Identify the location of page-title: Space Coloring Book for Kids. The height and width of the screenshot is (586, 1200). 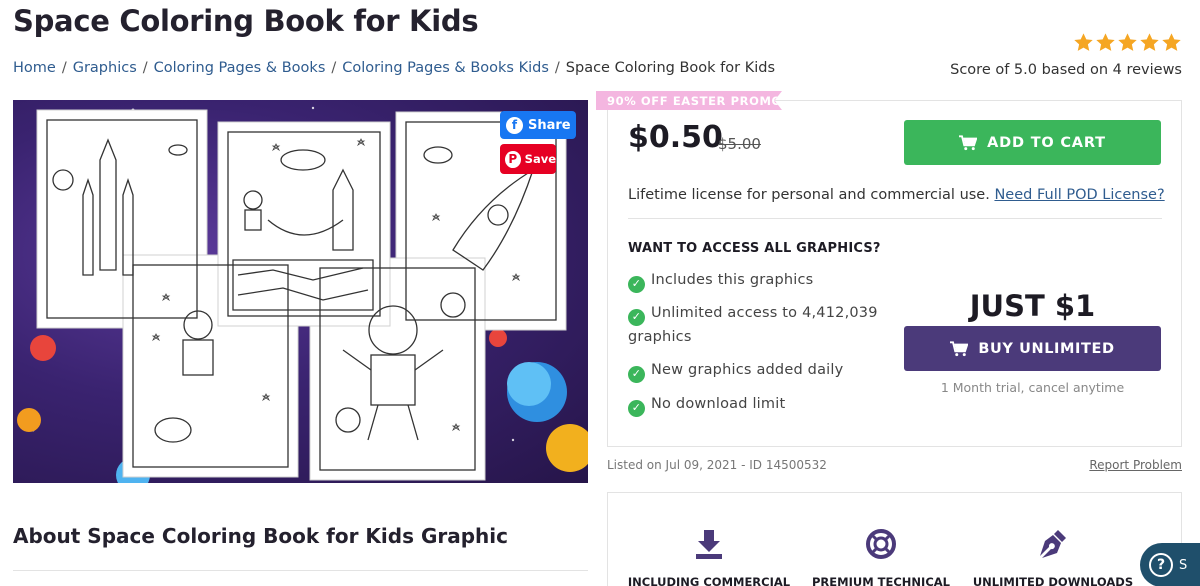
(246, 21).